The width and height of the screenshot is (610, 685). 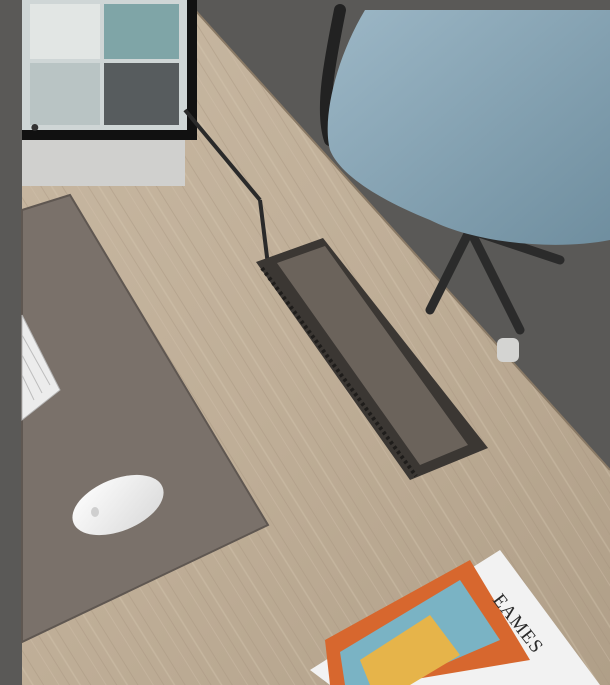 I want to click on apple-logo-icon: ●, so click(x=35, y=127).